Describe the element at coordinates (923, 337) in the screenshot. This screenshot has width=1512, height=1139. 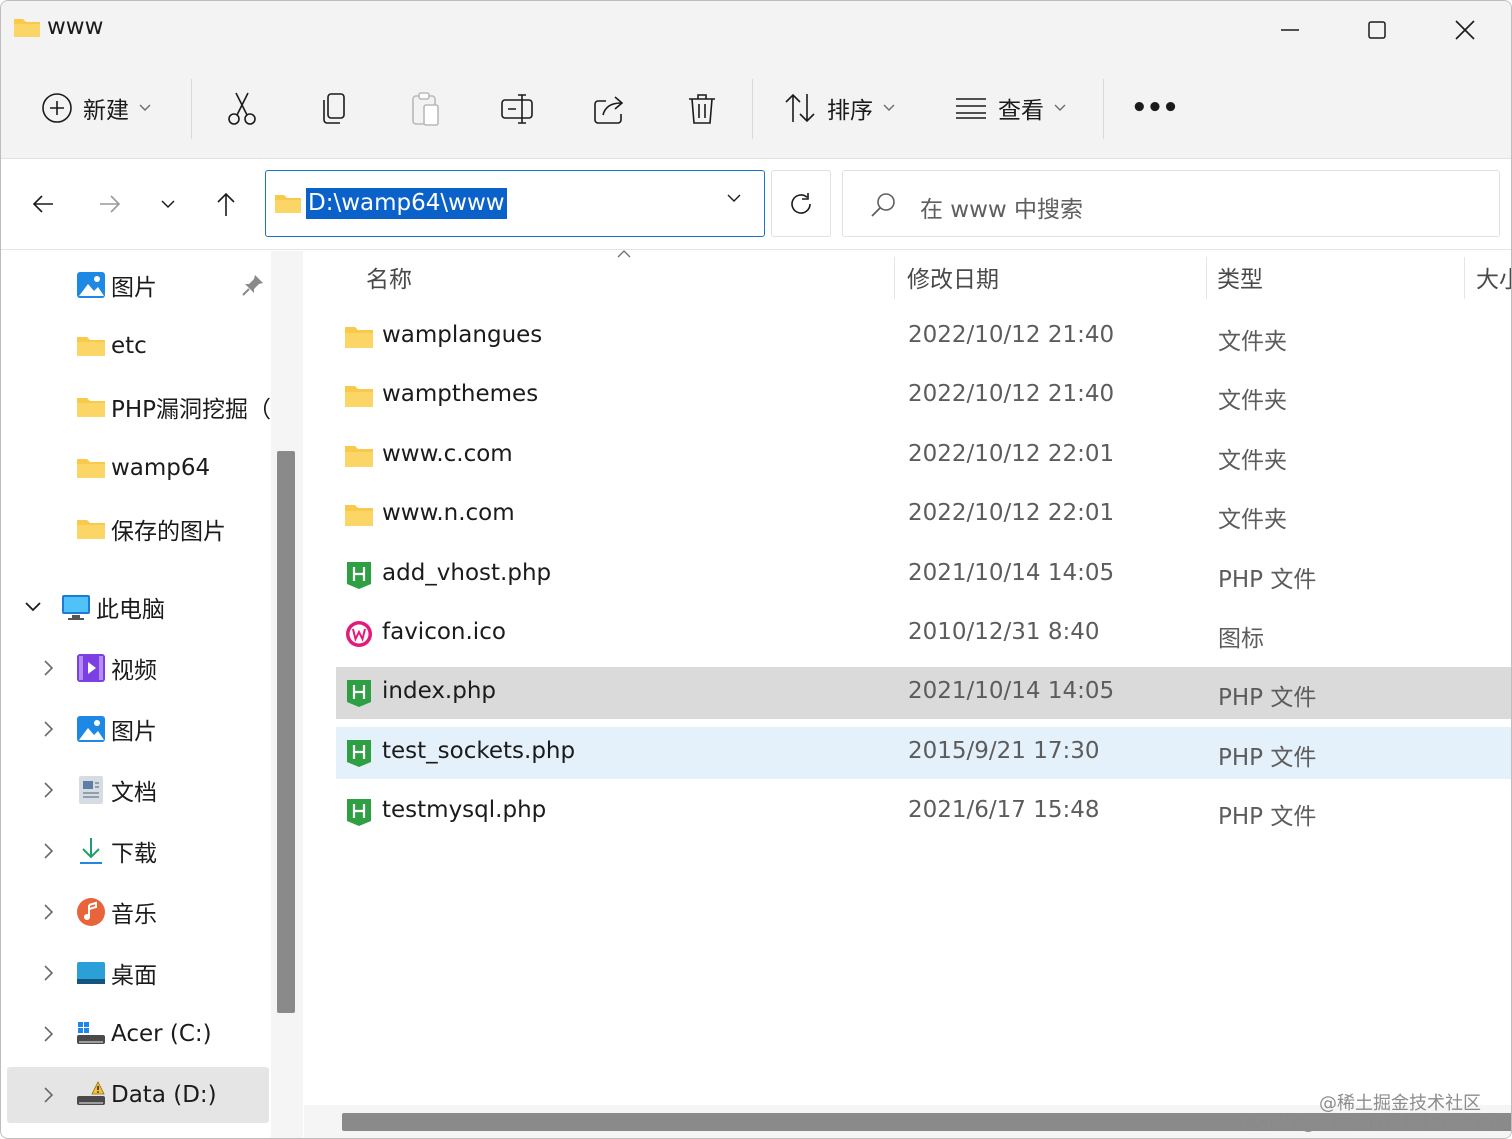
I see `file-row: wamplangues 2022/10/12 21:40 文件夹` at that location.